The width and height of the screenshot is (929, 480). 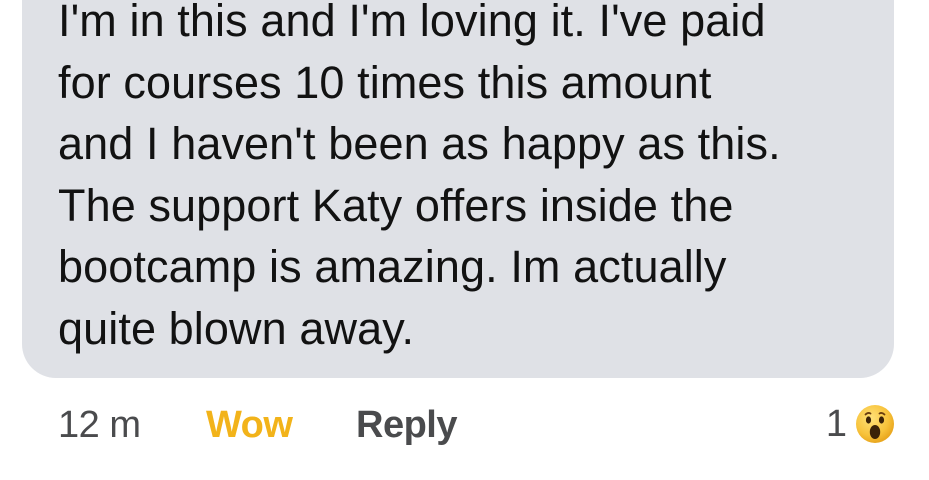 What do you see at coordinates (249, 425) in the screenshot?
I see `wow-reaction-button: Wow` at bounding box center [249, 425].